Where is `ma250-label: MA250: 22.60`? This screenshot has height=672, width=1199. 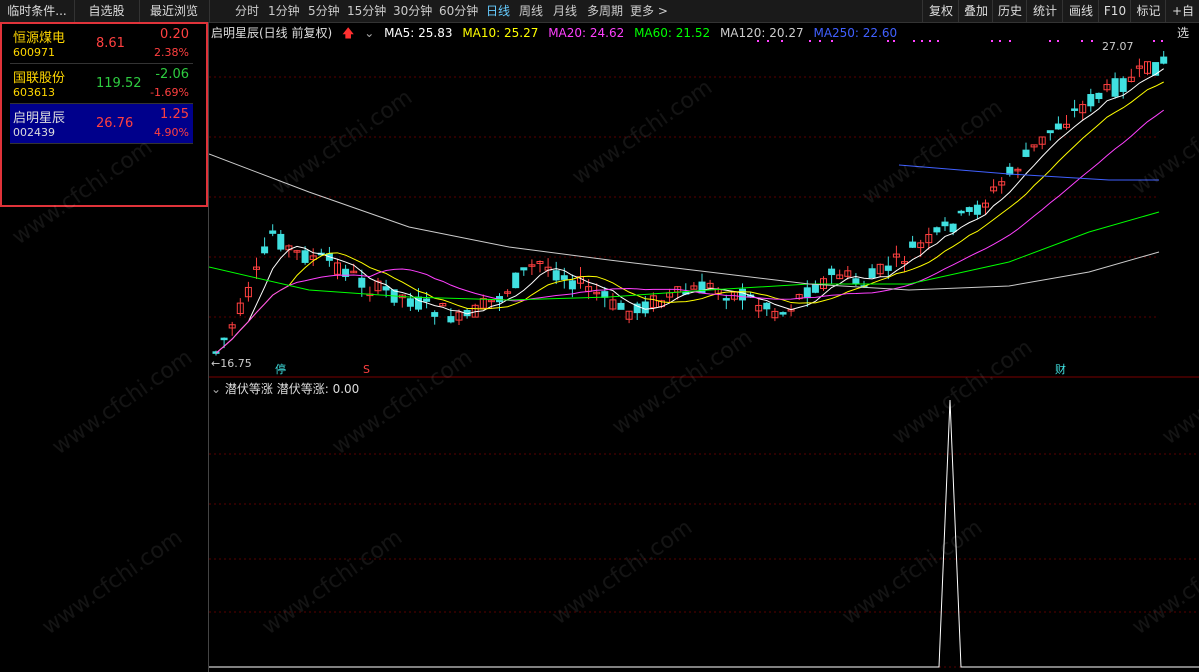
ma250-label: MA250: 22.60 is located at coordinates (855, 33).